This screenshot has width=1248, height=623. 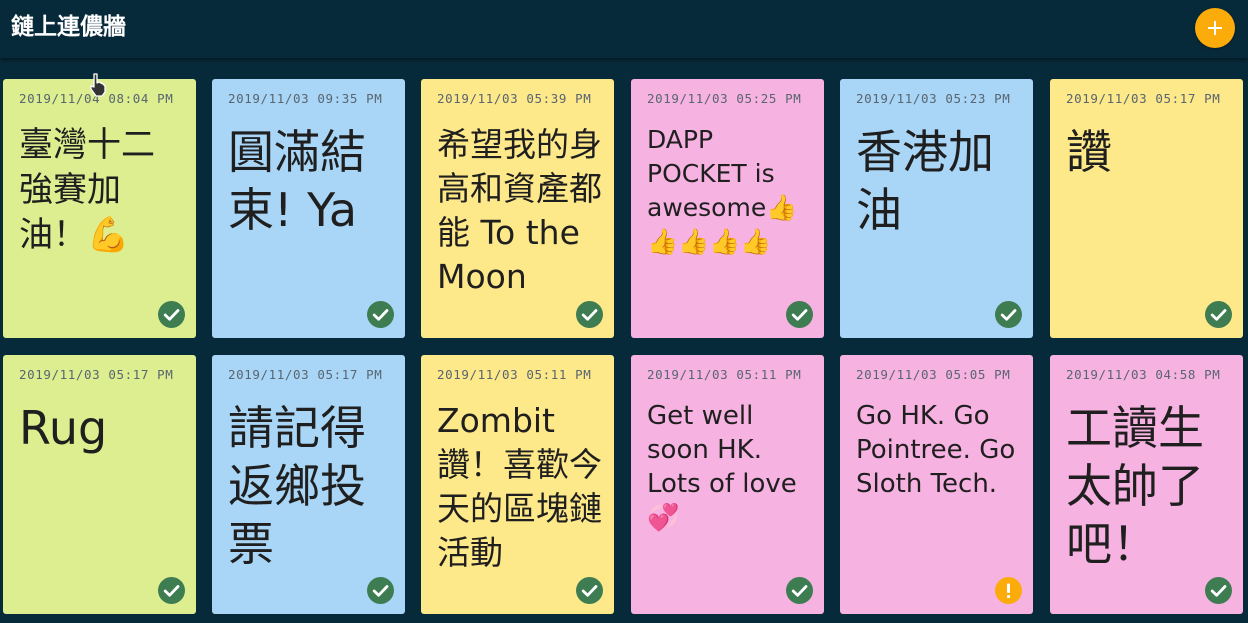 What do you see at coordinates (305, 98) in the screenshot?
I see `note-timestamp: 2019/11/03 09:35 PM` at bounding box center [305, 98].